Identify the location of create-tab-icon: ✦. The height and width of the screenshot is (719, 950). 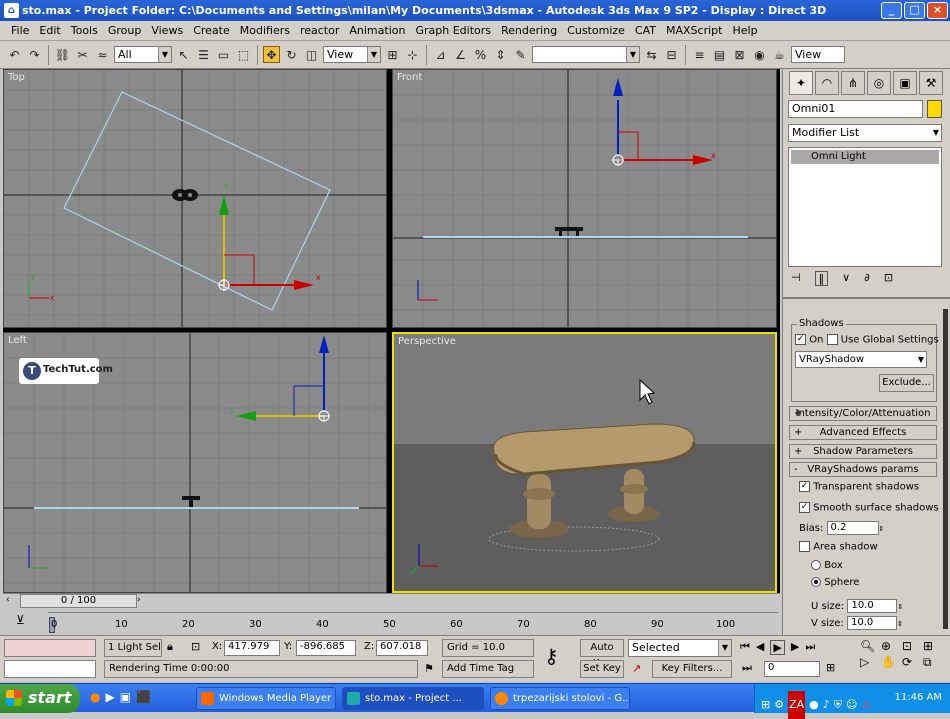
(801, 83).